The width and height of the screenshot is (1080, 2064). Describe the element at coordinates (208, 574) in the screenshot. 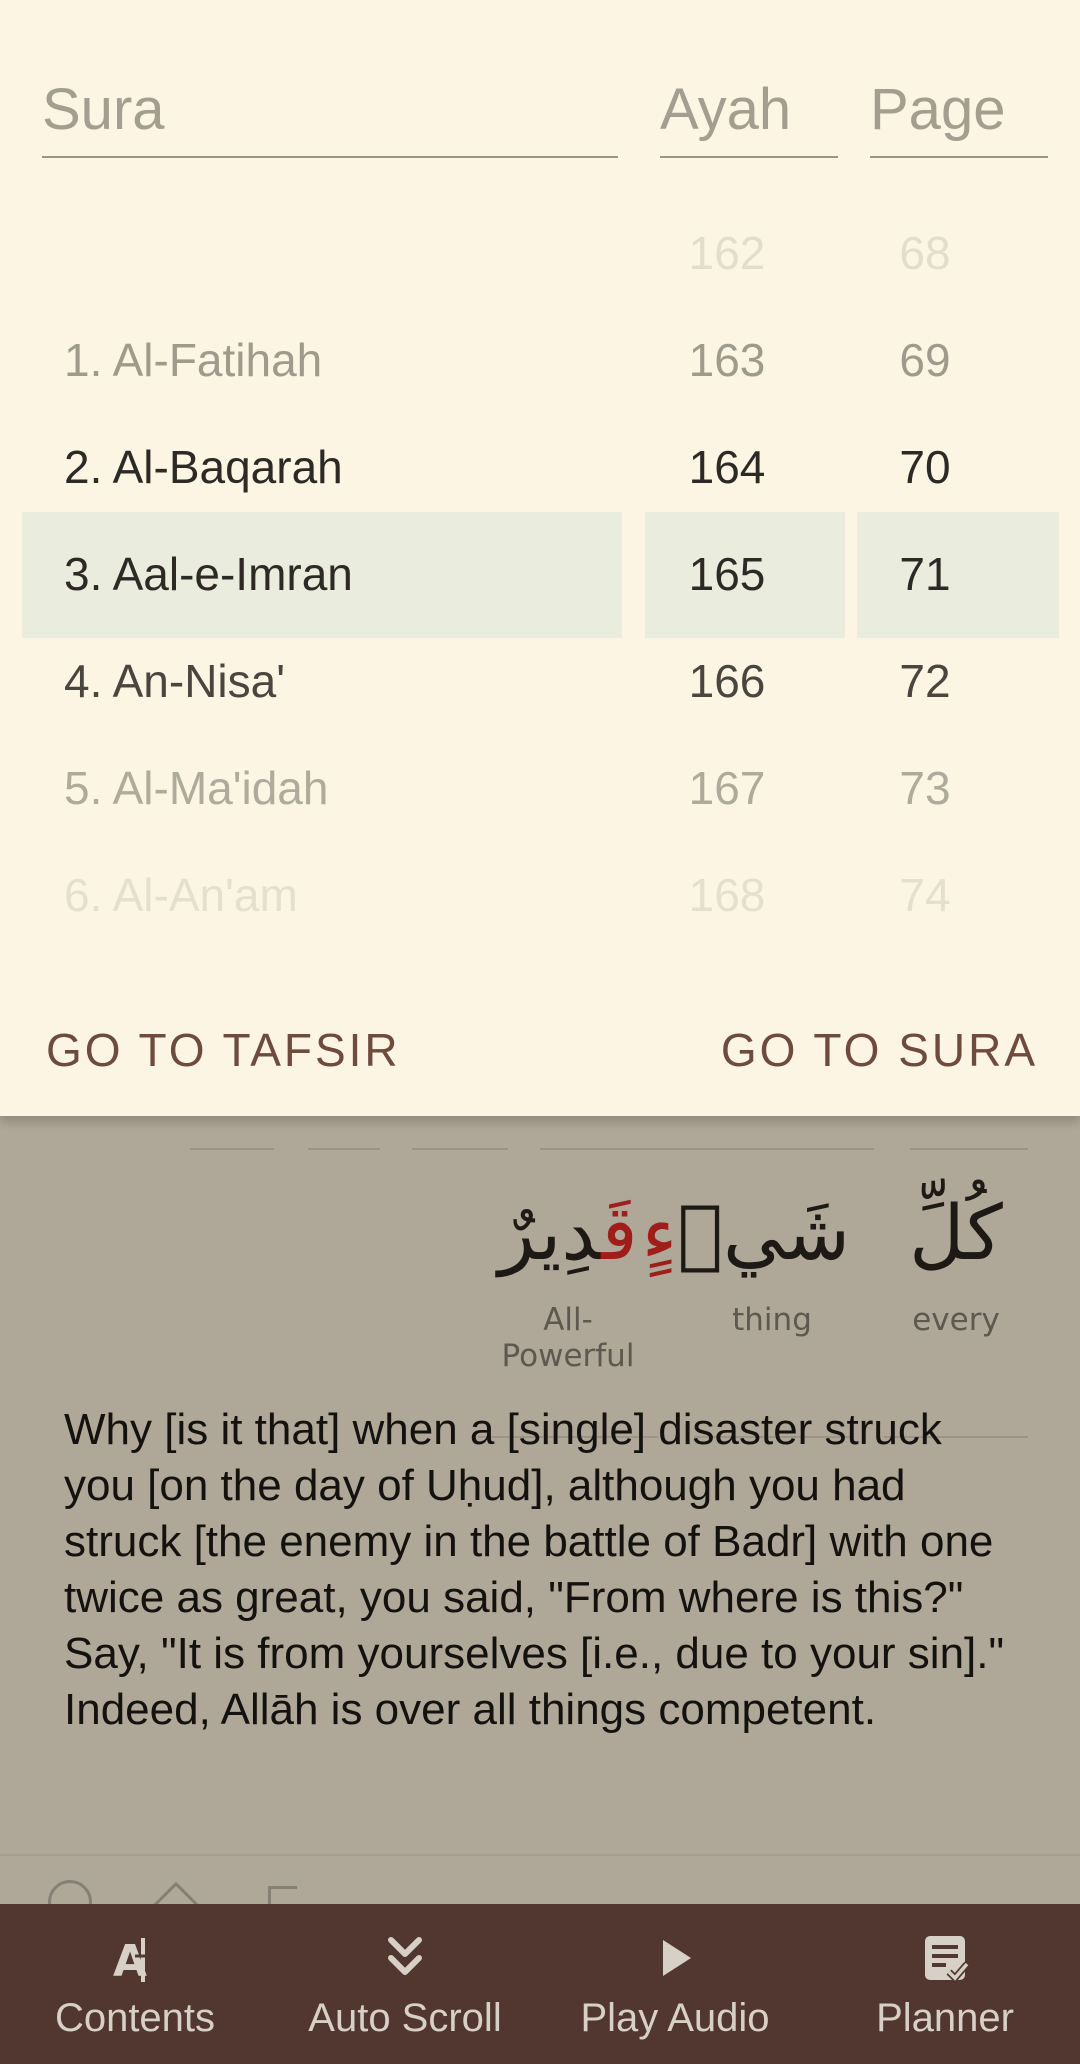

I see `selected-sura: 3. Aal-e-Imran` at that location.